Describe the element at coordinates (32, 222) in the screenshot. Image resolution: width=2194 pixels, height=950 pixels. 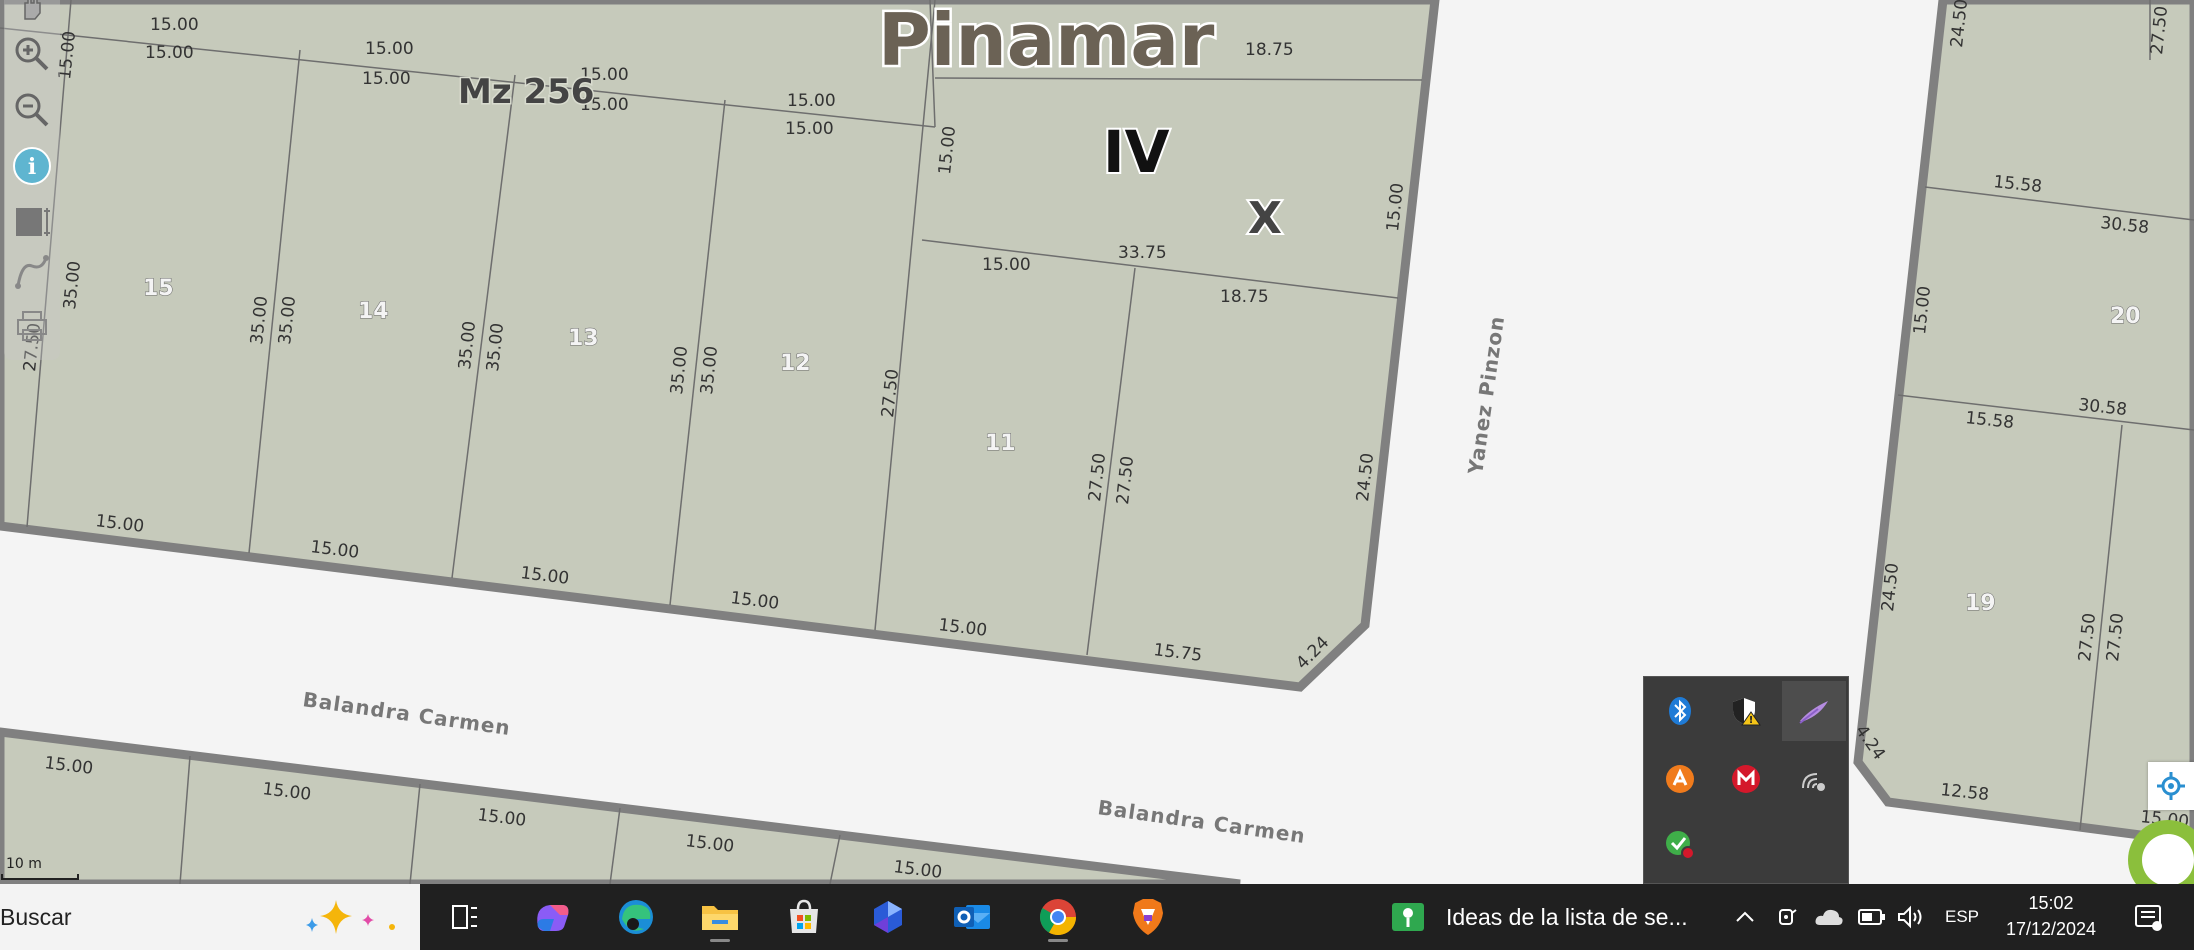
I see `select-area-icon` at that location.